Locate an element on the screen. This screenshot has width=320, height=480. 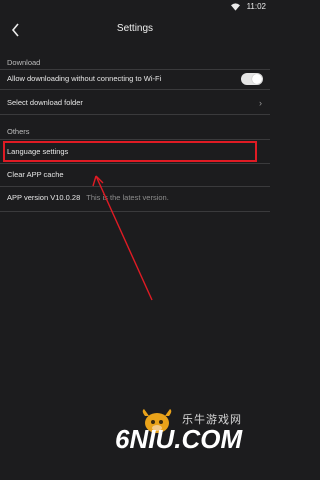
watermark-logo: 6NIU.COM is located at coordinates (178, 439).